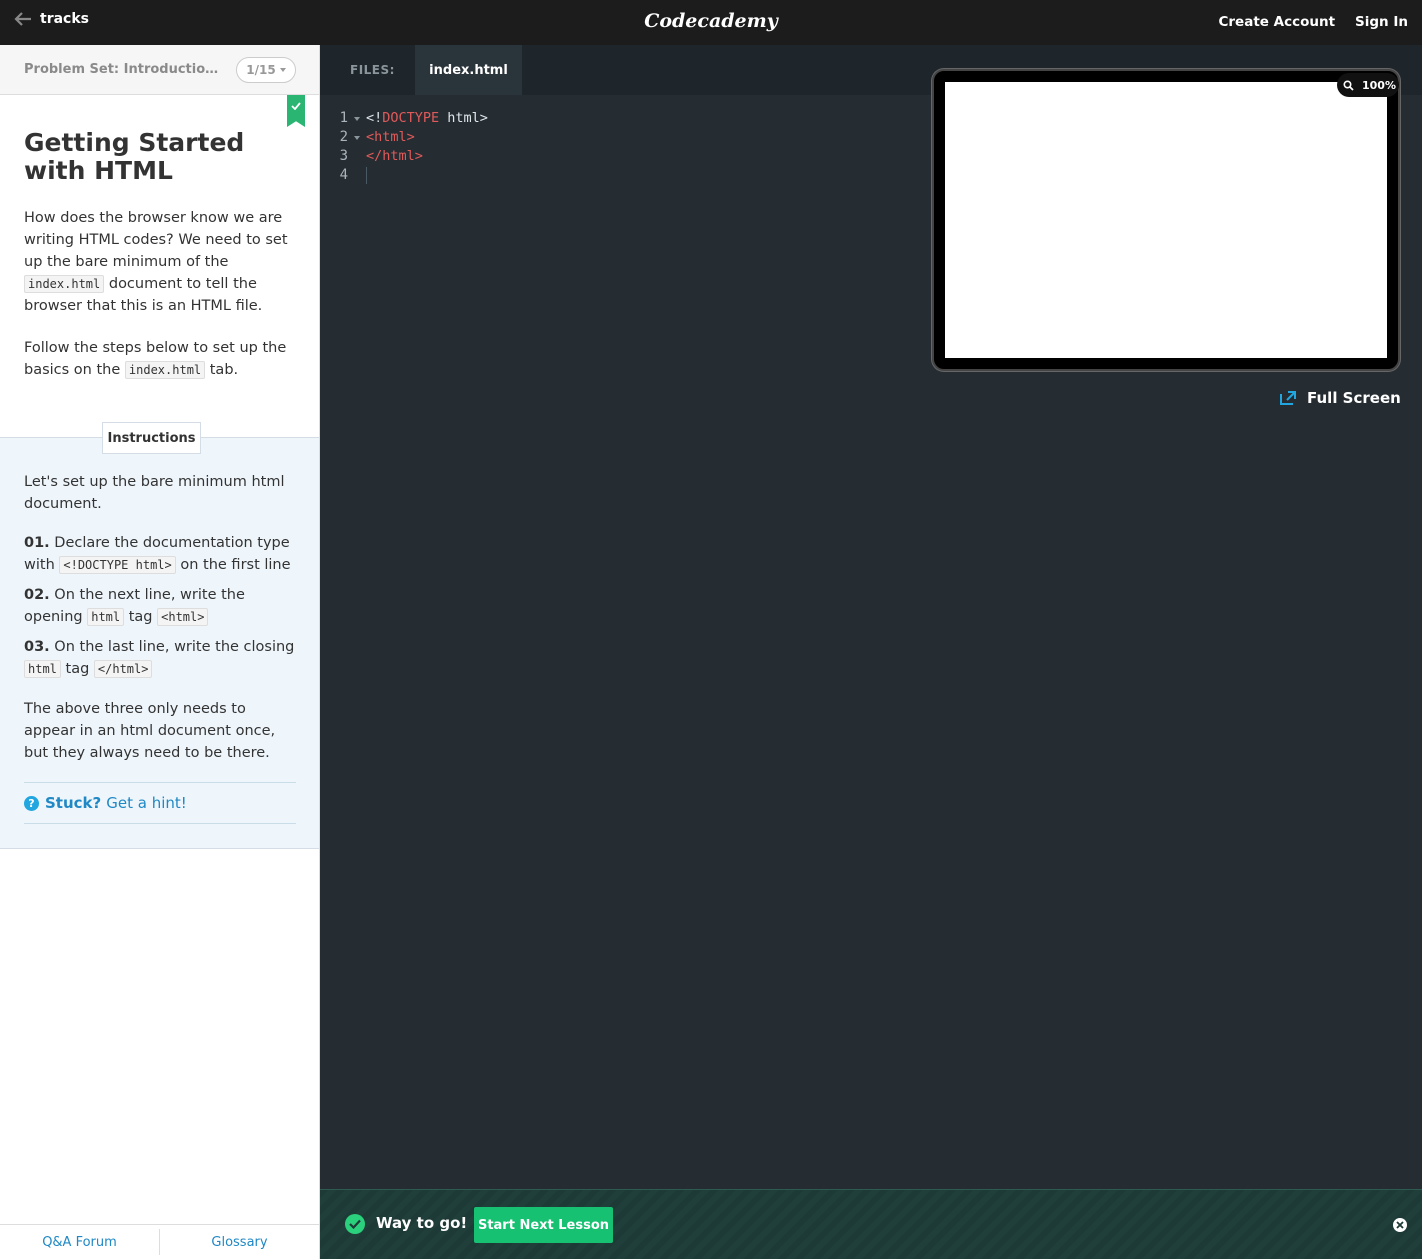 Image resolution: width=1422 pixels, height=1259 pixels. I want to click on browser-preview, so click(1166, 220).